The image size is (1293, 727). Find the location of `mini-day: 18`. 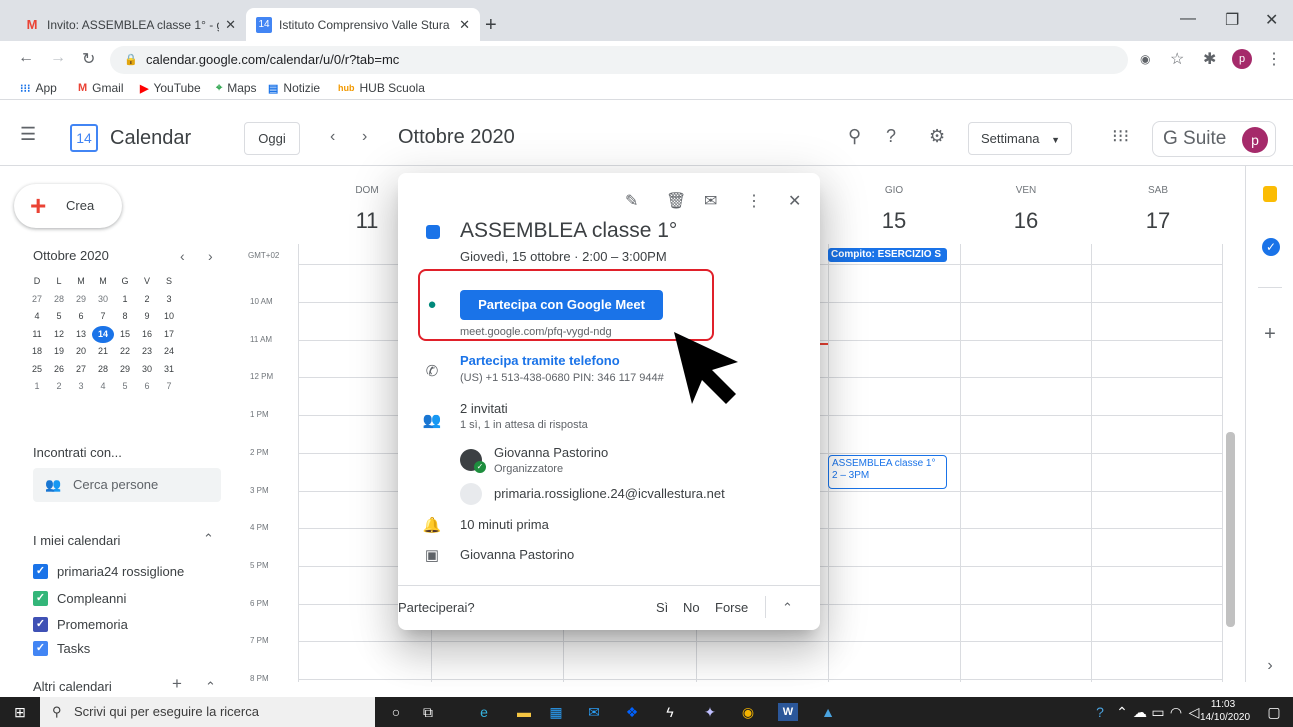

mini-day: 18 is located at coordinates (37, 352).